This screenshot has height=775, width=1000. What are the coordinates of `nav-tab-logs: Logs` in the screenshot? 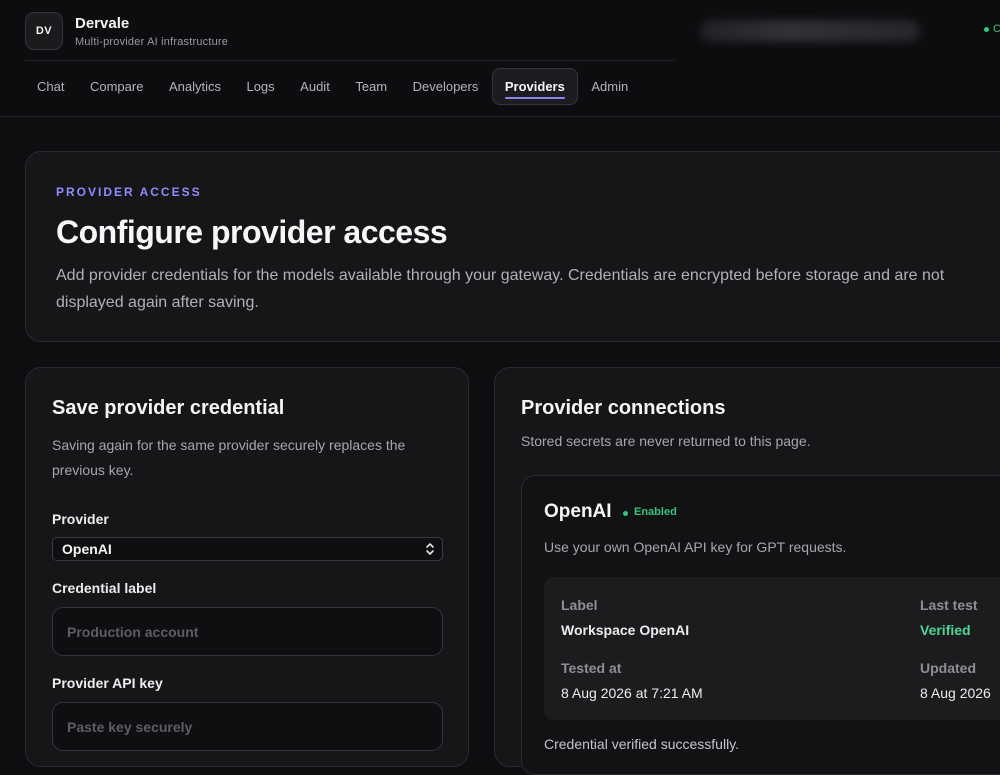 It's located at (260, 86).